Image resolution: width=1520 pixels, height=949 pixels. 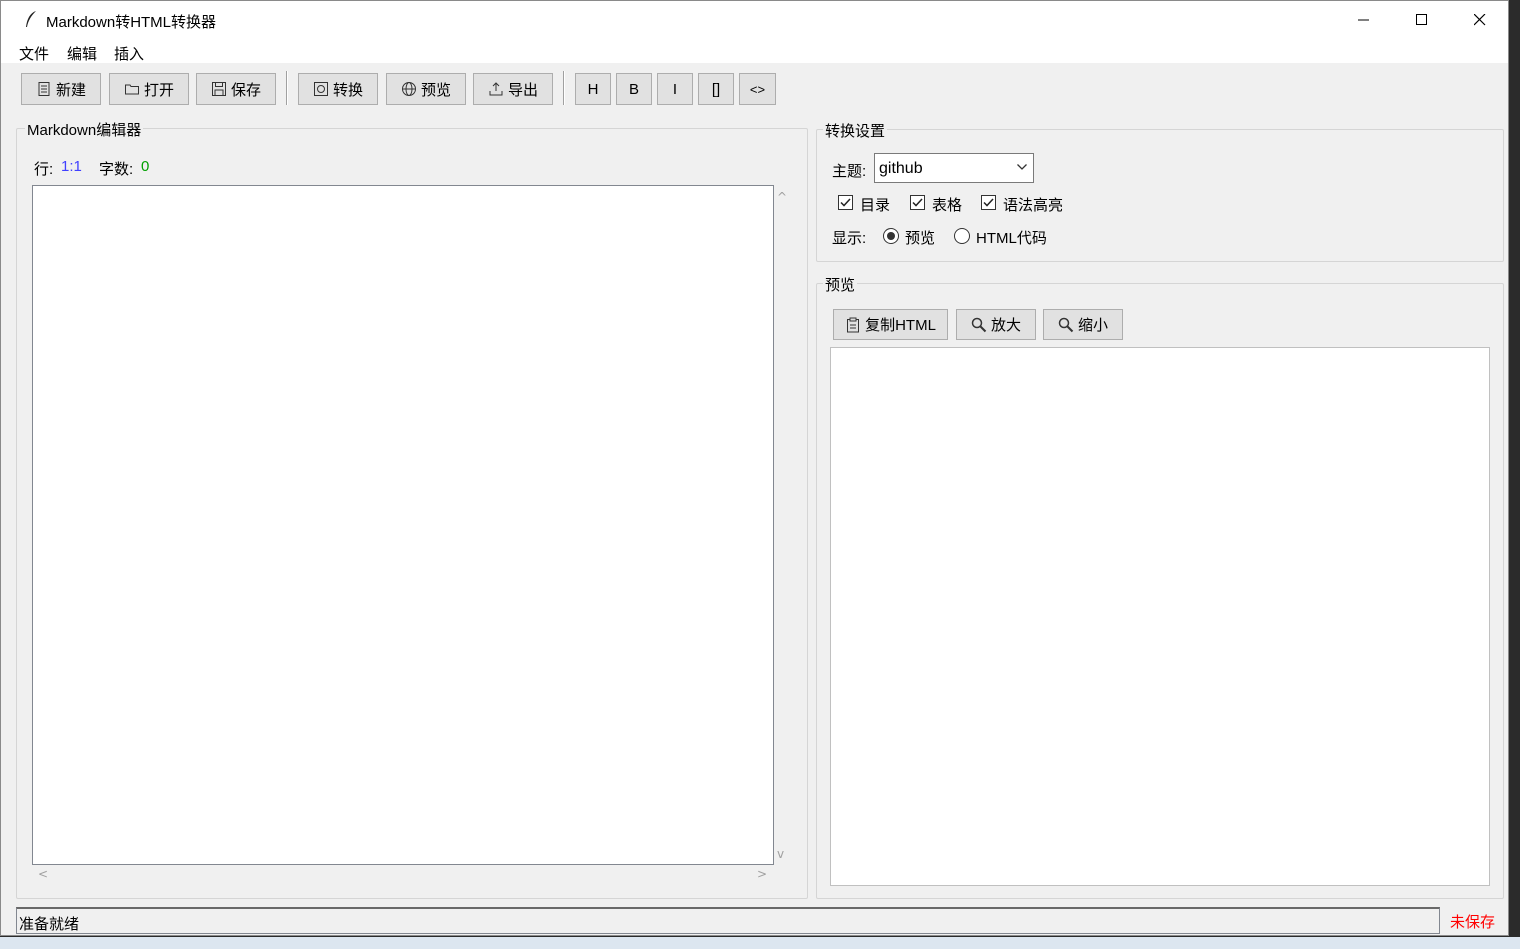 I want to click on toolbar: 新建 打开 保存 转换 预览 导出 H B I [] <>, so click(x=754, y=88).